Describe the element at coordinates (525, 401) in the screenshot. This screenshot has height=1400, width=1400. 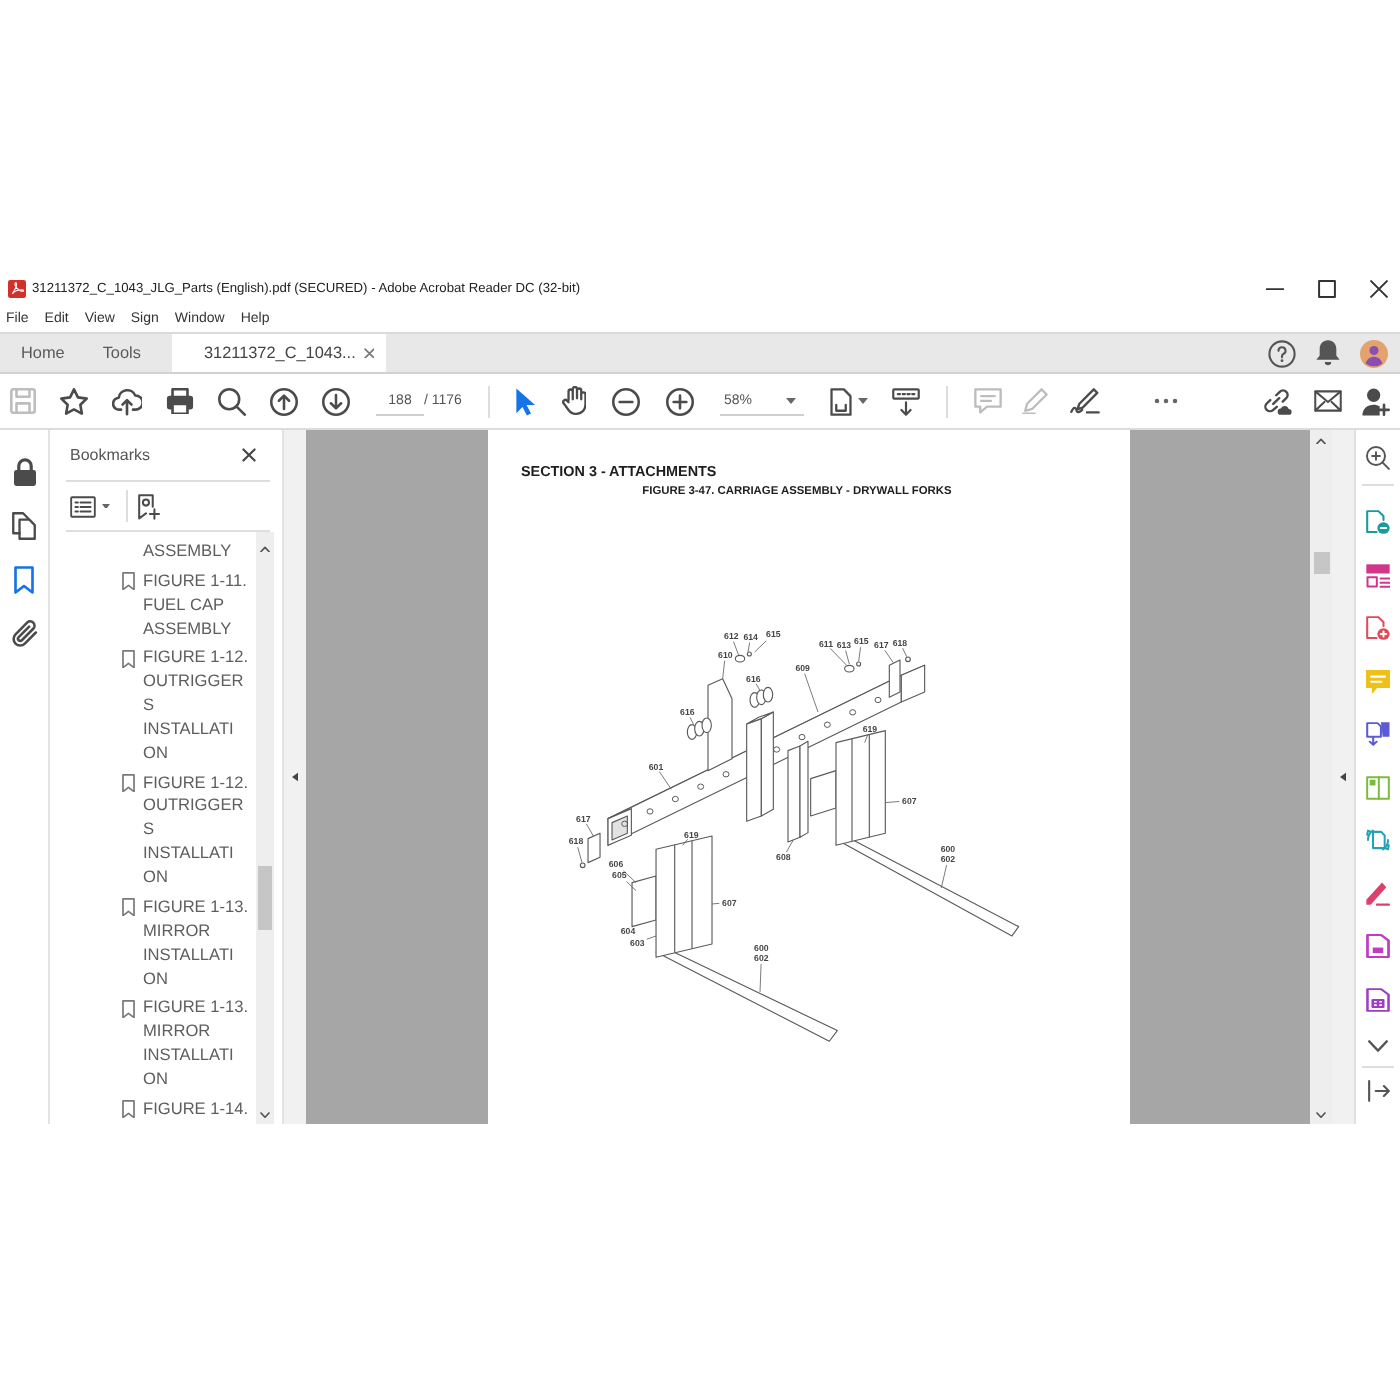
I see `pointer-icon` at that location.